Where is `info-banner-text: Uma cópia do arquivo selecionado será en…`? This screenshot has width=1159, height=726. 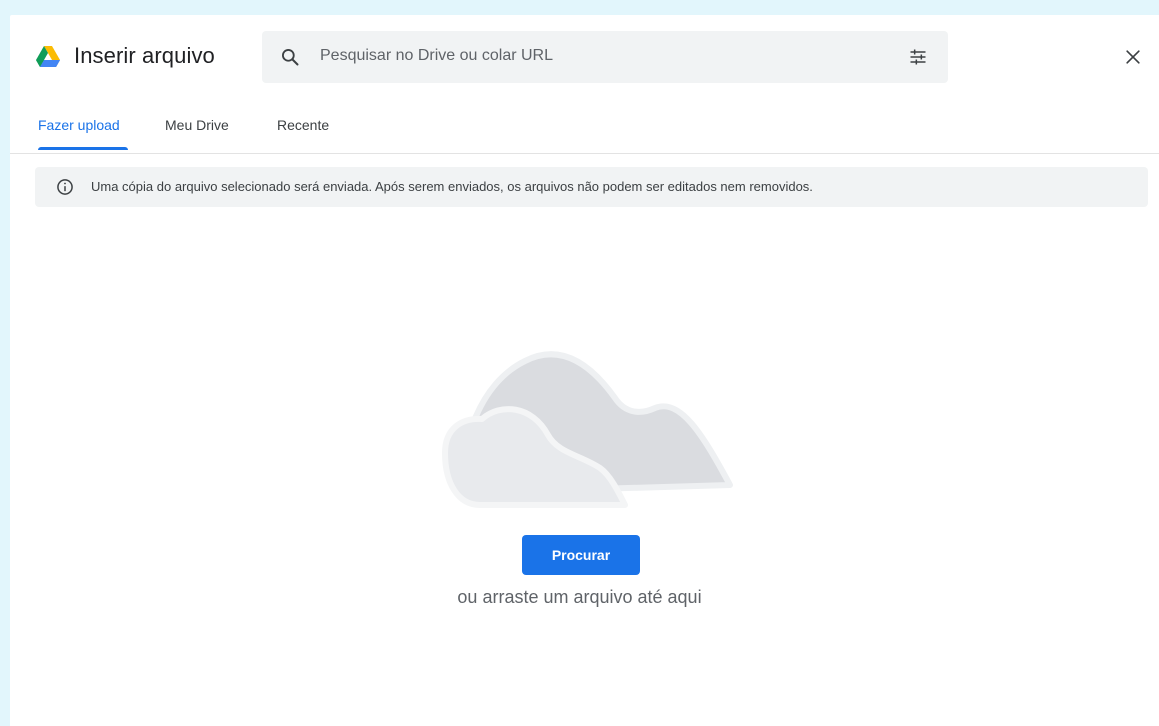
info-banner-text: Uma cópia do arquivo selecionado será en… is located at coordinates (452, 186).